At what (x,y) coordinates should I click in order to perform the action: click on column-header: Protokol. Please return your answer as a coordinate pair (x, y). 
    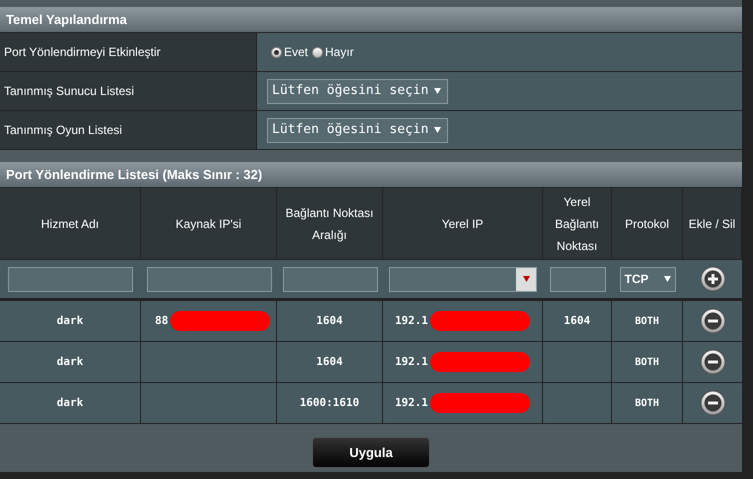
    Looking at the image, I should click on (647, 224).